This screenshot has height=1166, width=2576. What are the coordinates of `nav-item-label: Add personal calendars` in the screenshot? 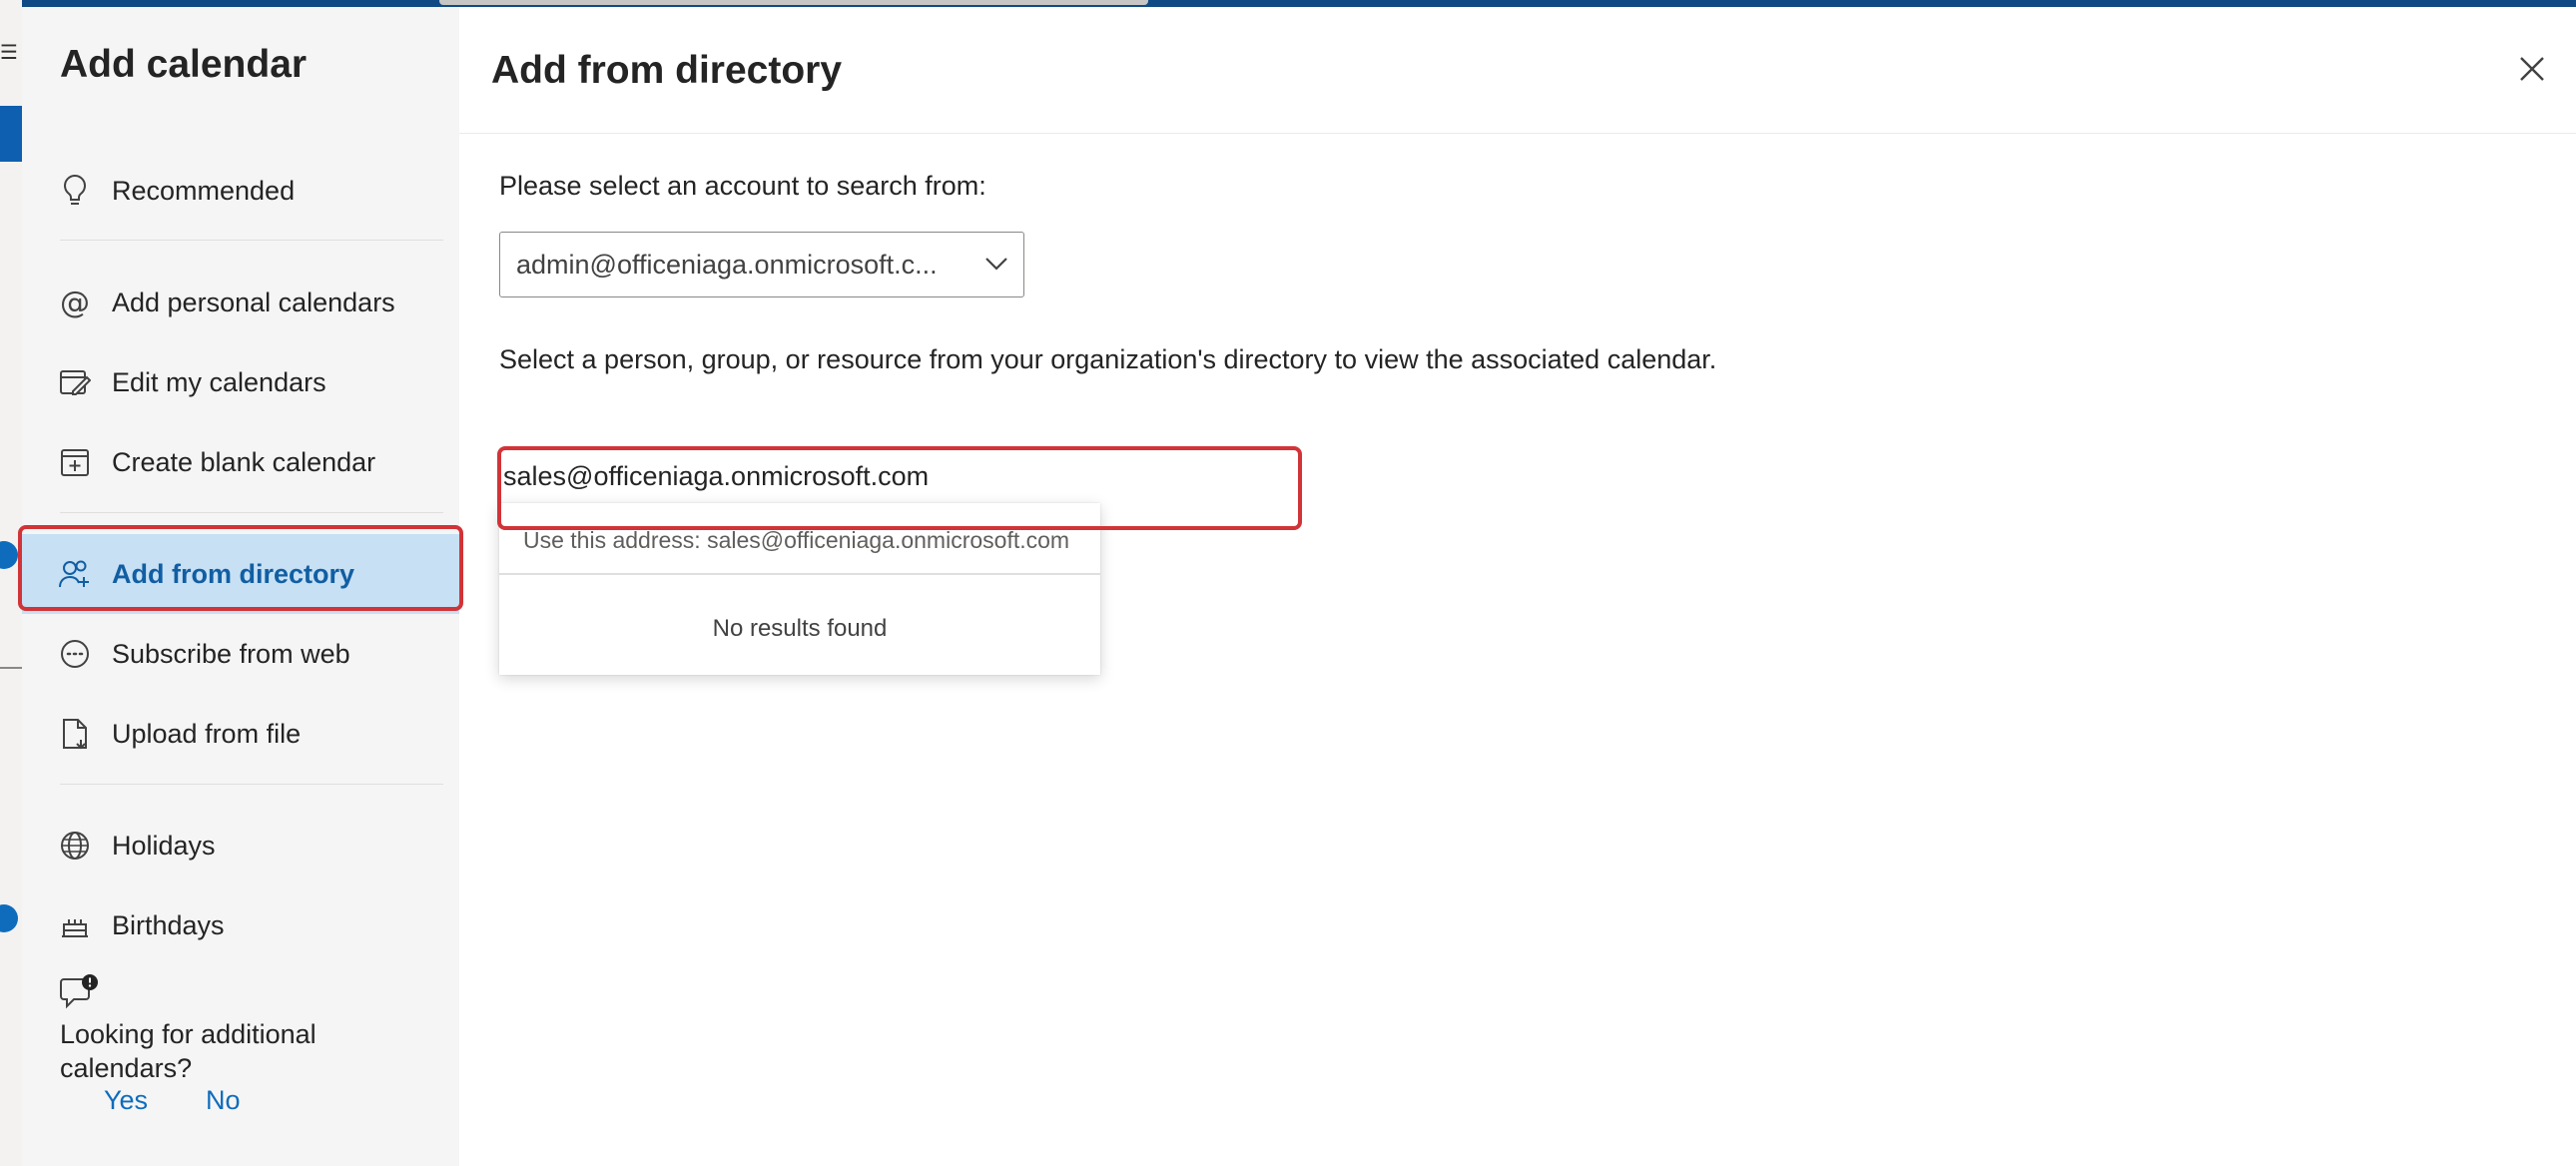 It's located at (253, 302).